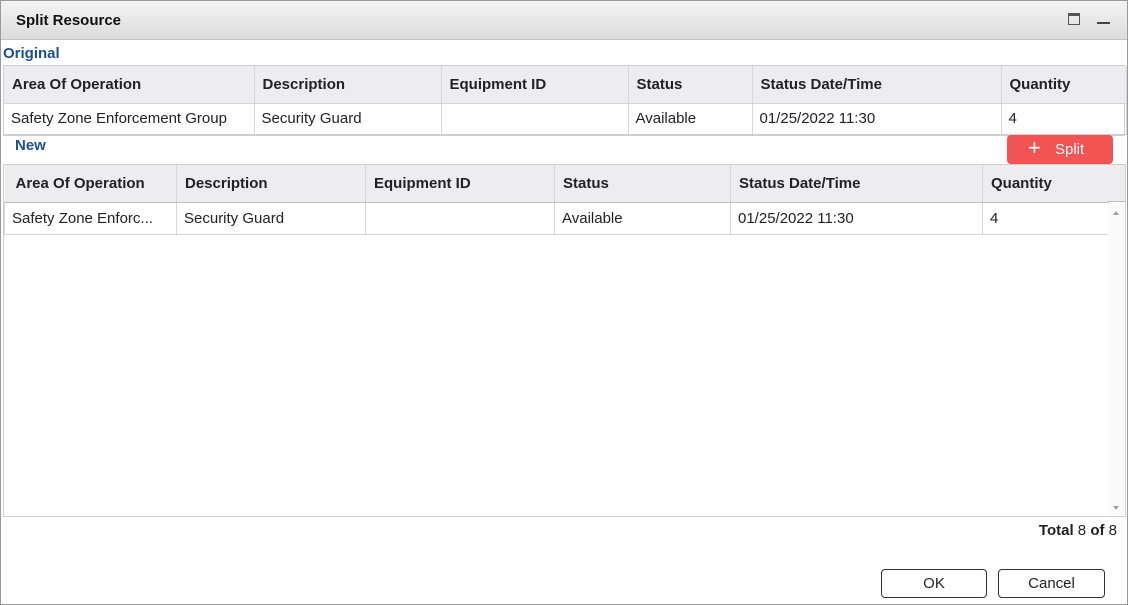 The image size is (1128, 605). What do you see at coordinates (31, 53) in the screenshot?
I see `original-section-label: Original` at bounding box center [31, 53].